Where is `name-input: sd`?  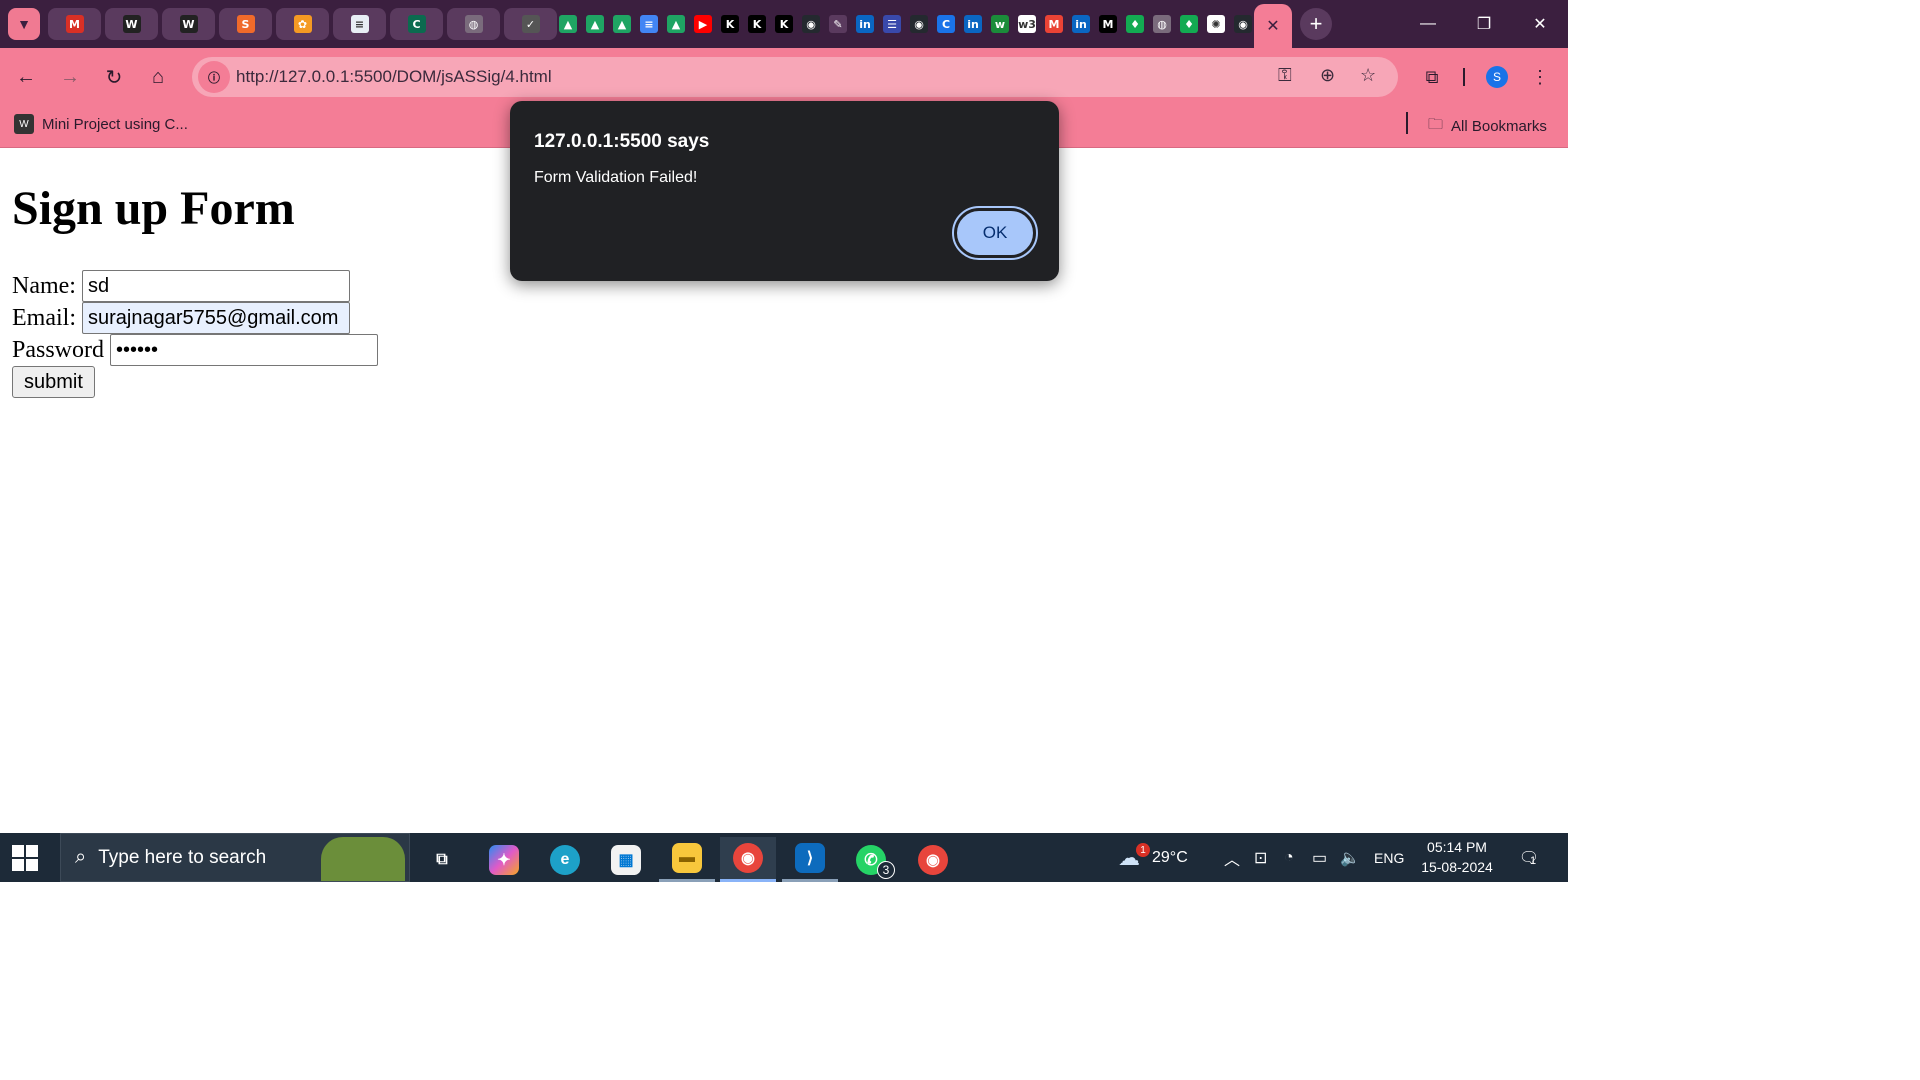
name-input: sd is located at coordinates (215, 286).